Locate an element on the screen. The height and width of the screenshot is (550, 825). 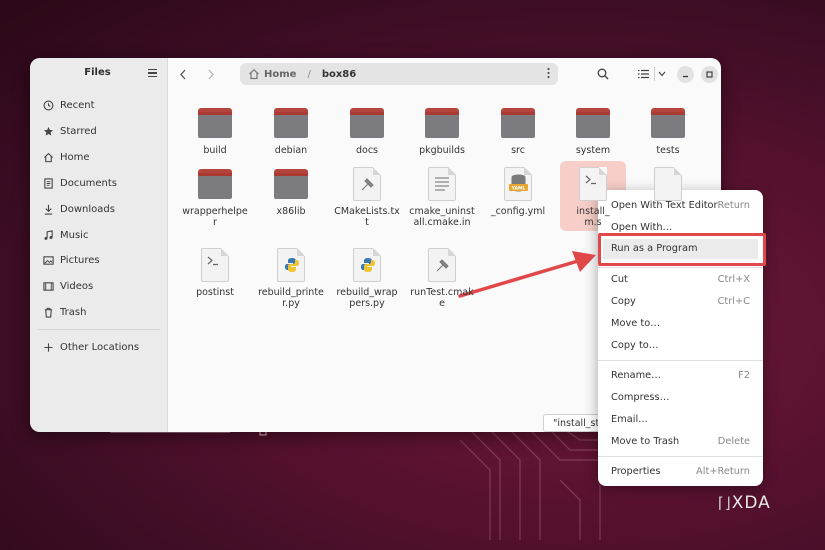
file-label: debian is located at coordinates (291, 150).